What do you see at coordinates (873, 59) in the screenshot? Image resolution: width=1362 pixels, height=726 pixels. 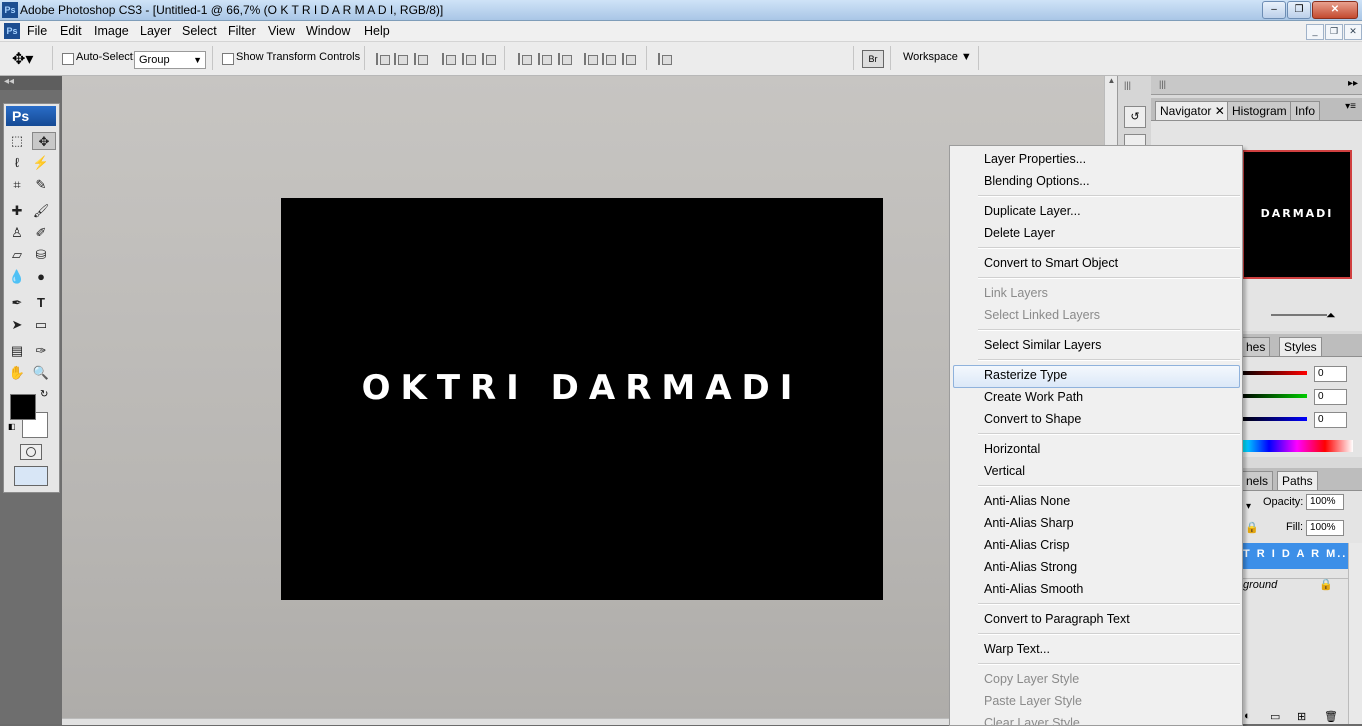 I see `bridge-icon: Br` at bounding box center [873, 59].